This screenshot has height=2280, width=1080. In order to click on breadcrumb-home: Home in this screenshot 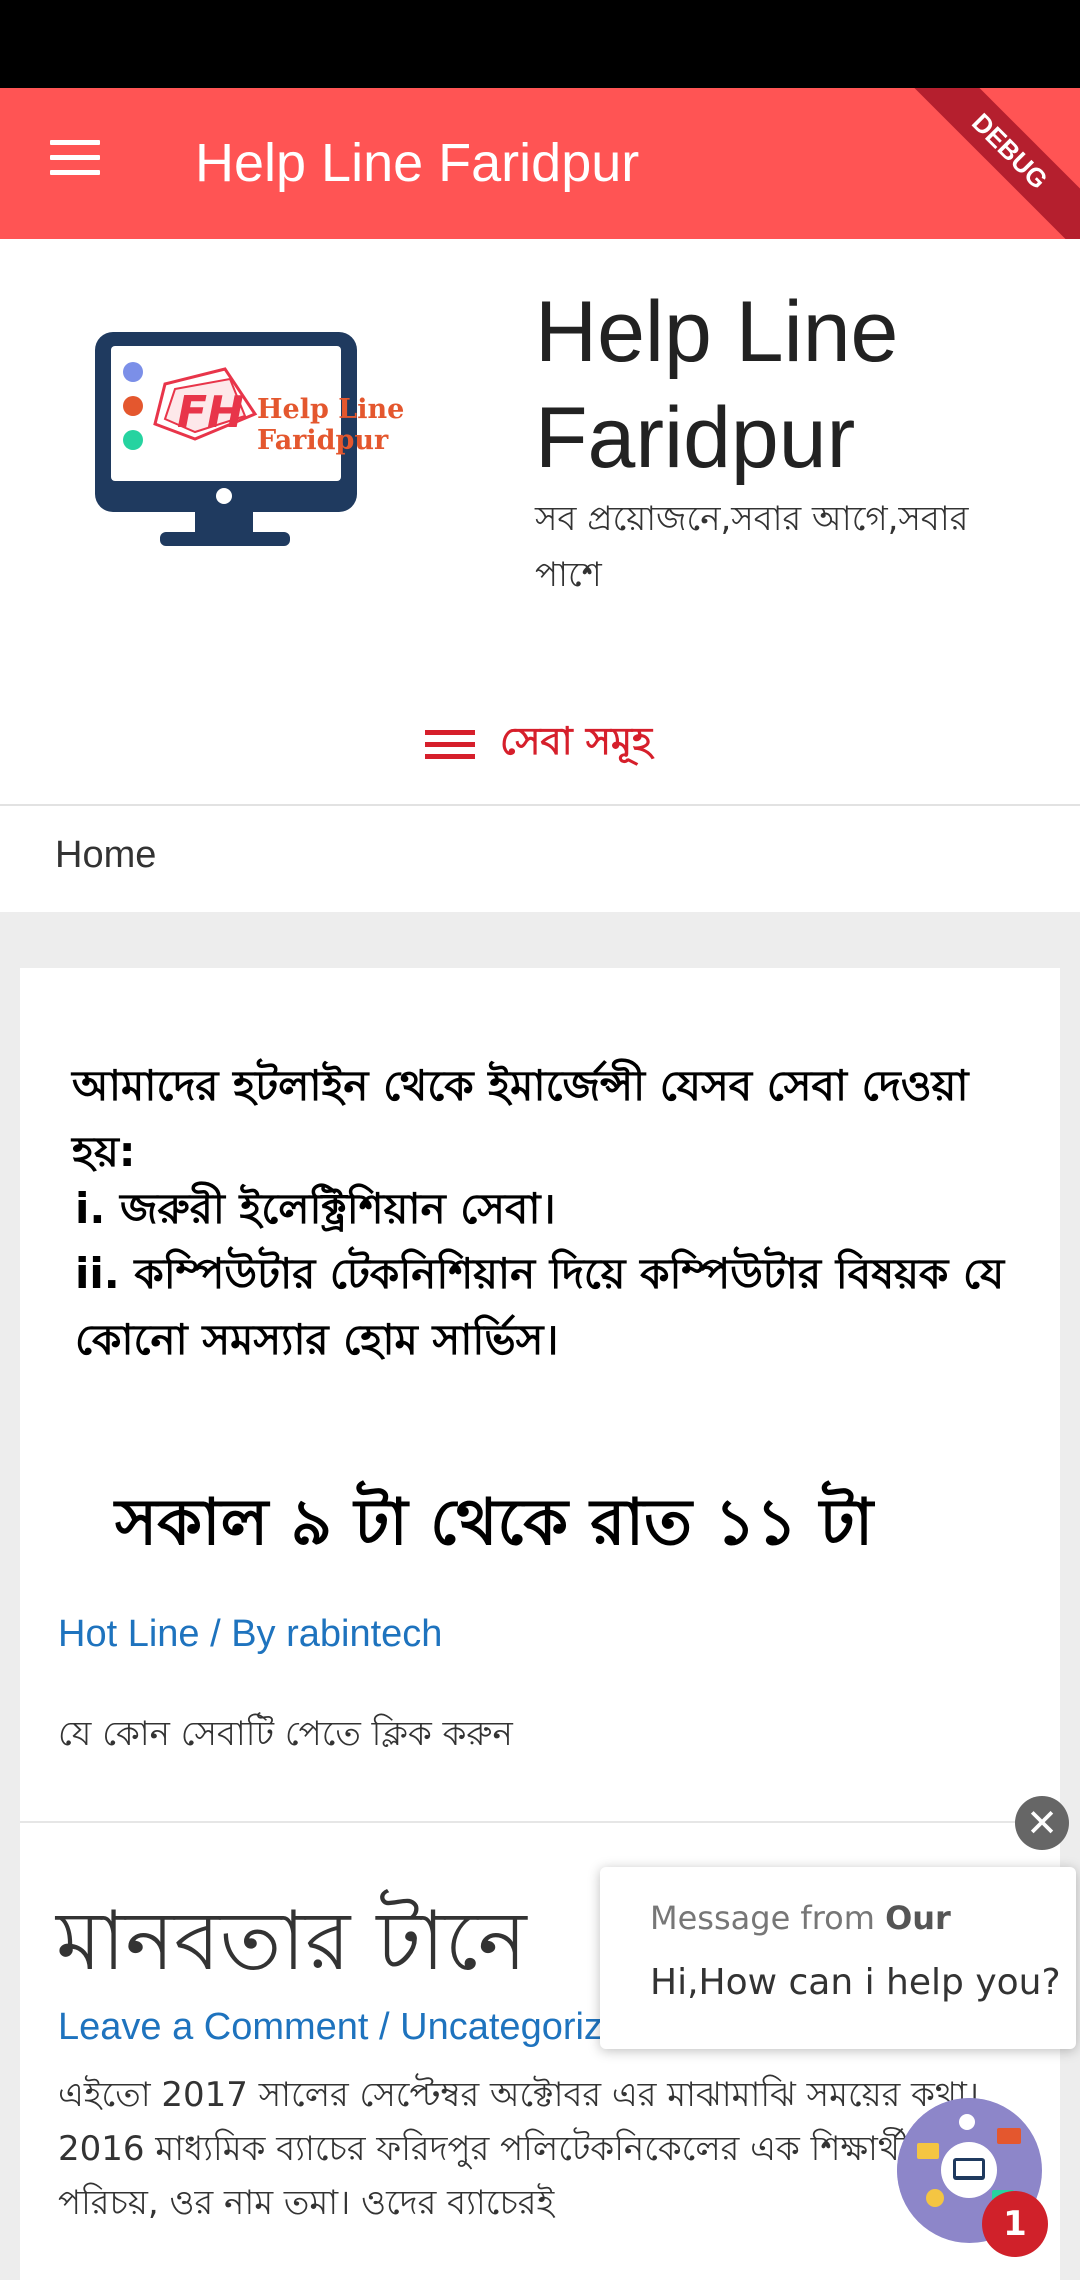, I will do `click(105, 855)`.